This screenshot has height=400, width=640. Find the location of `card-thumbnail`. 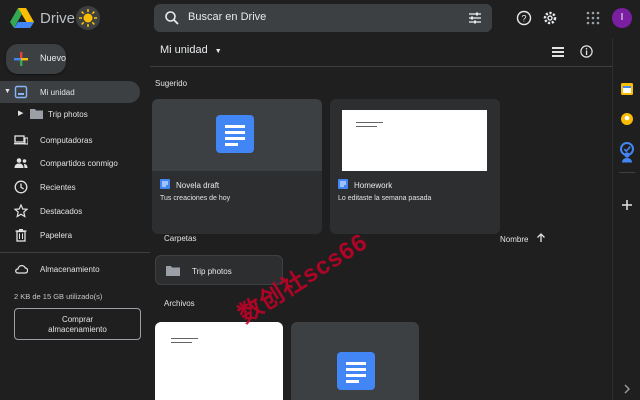

card-thumbnail is located at coordinates (237, 135).